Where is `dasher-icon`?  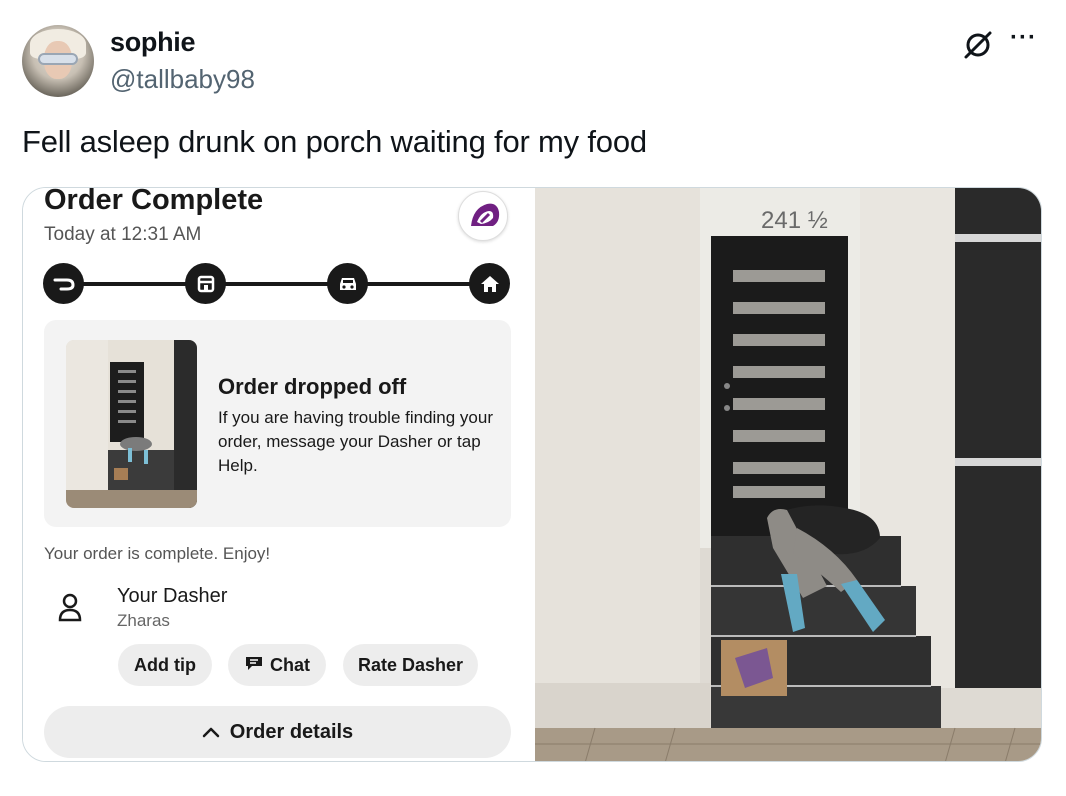
dasher-icon is located at coordinates (63, 283).